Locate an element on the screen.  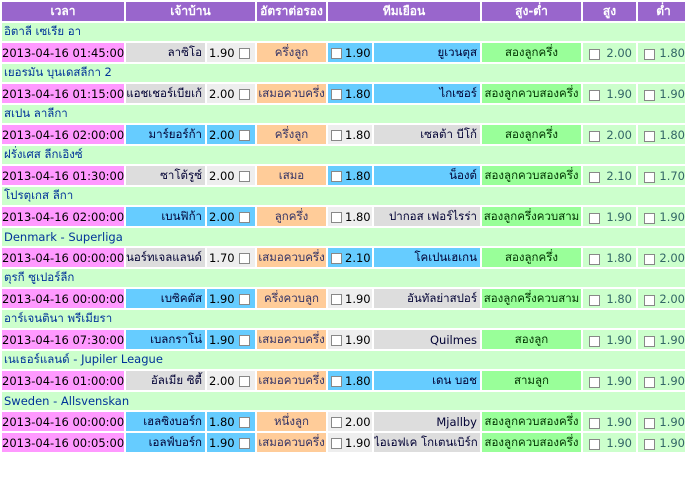
home-team: มาร์ยอร์ก้า is located at coordinates (165, 134).